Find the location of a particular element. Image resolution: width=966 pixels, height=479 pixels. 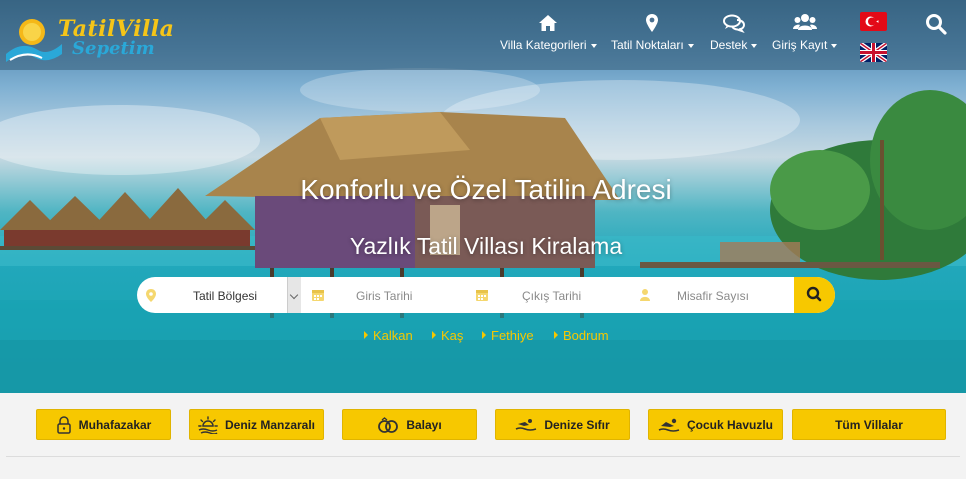

guest-count-input: Misafir Sayısı is located at coordinates (713, 295).